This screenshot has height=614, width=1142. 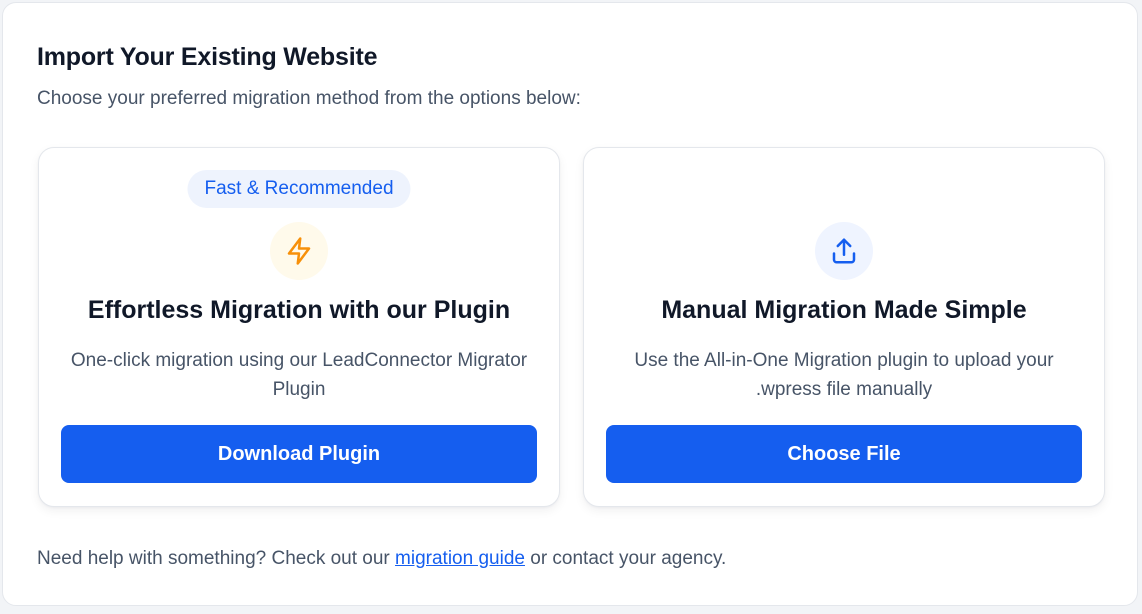 I want to click on card-title: Effortless Migration with our Plugin, so click(x=299, y=310).